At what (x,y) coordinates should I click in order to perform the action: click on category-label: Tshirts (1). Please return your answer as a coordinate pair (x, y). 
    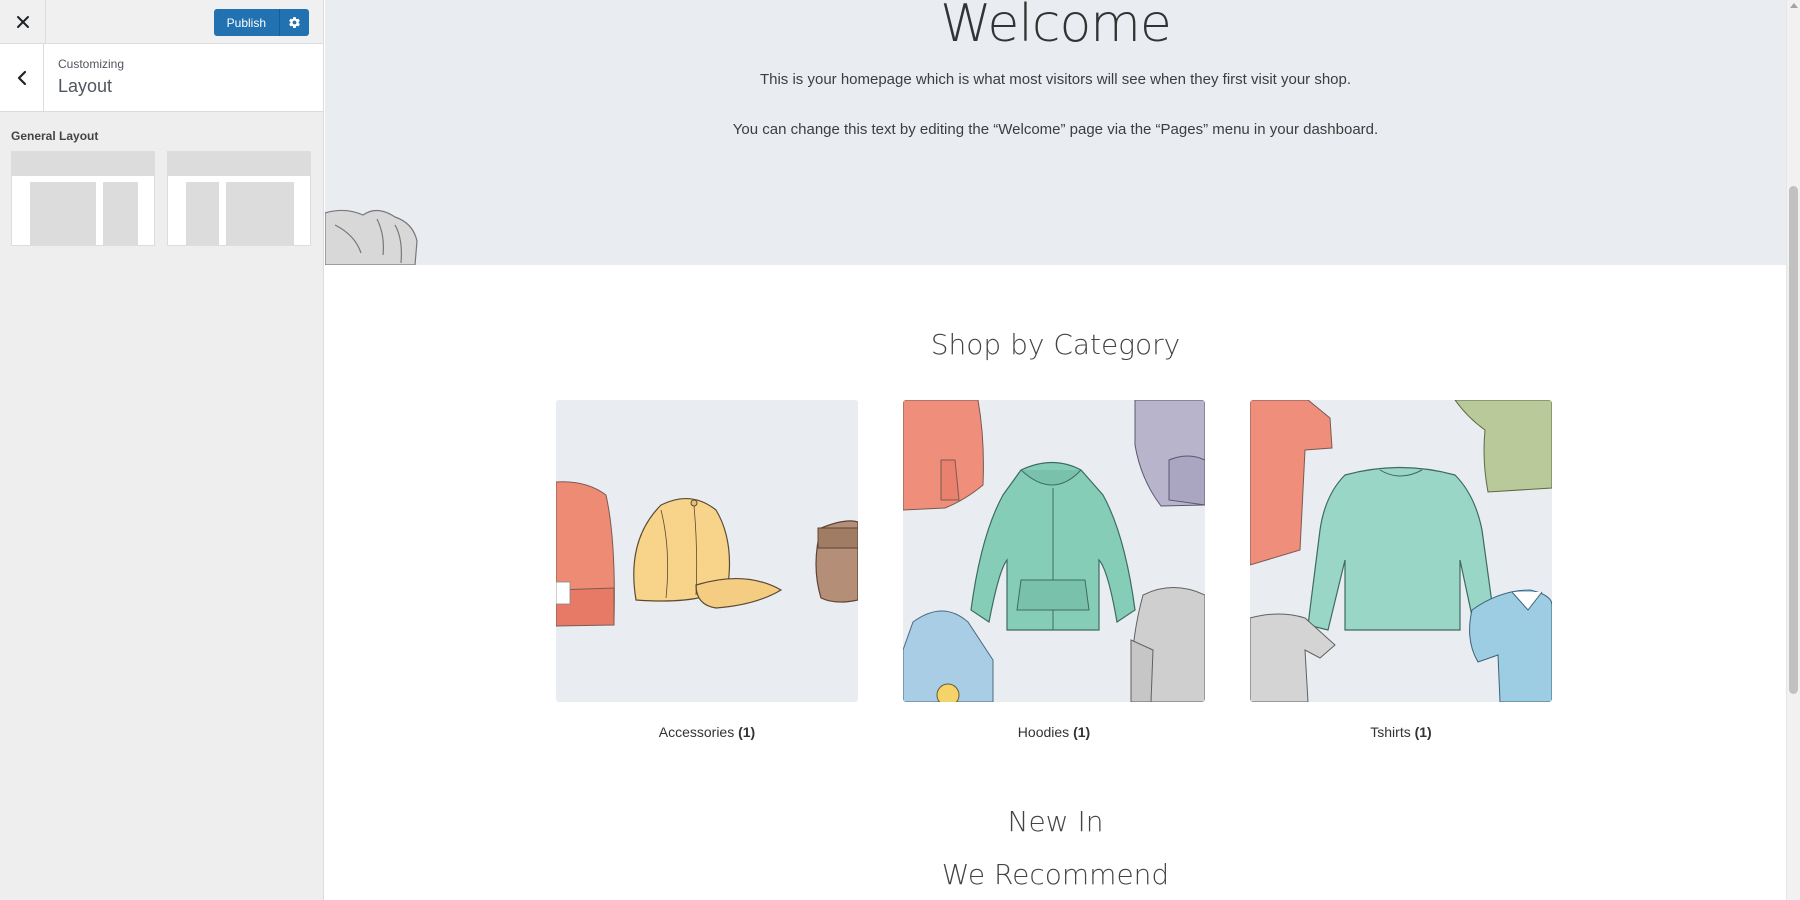
    Looking at the image, I should click on (1401, 732).